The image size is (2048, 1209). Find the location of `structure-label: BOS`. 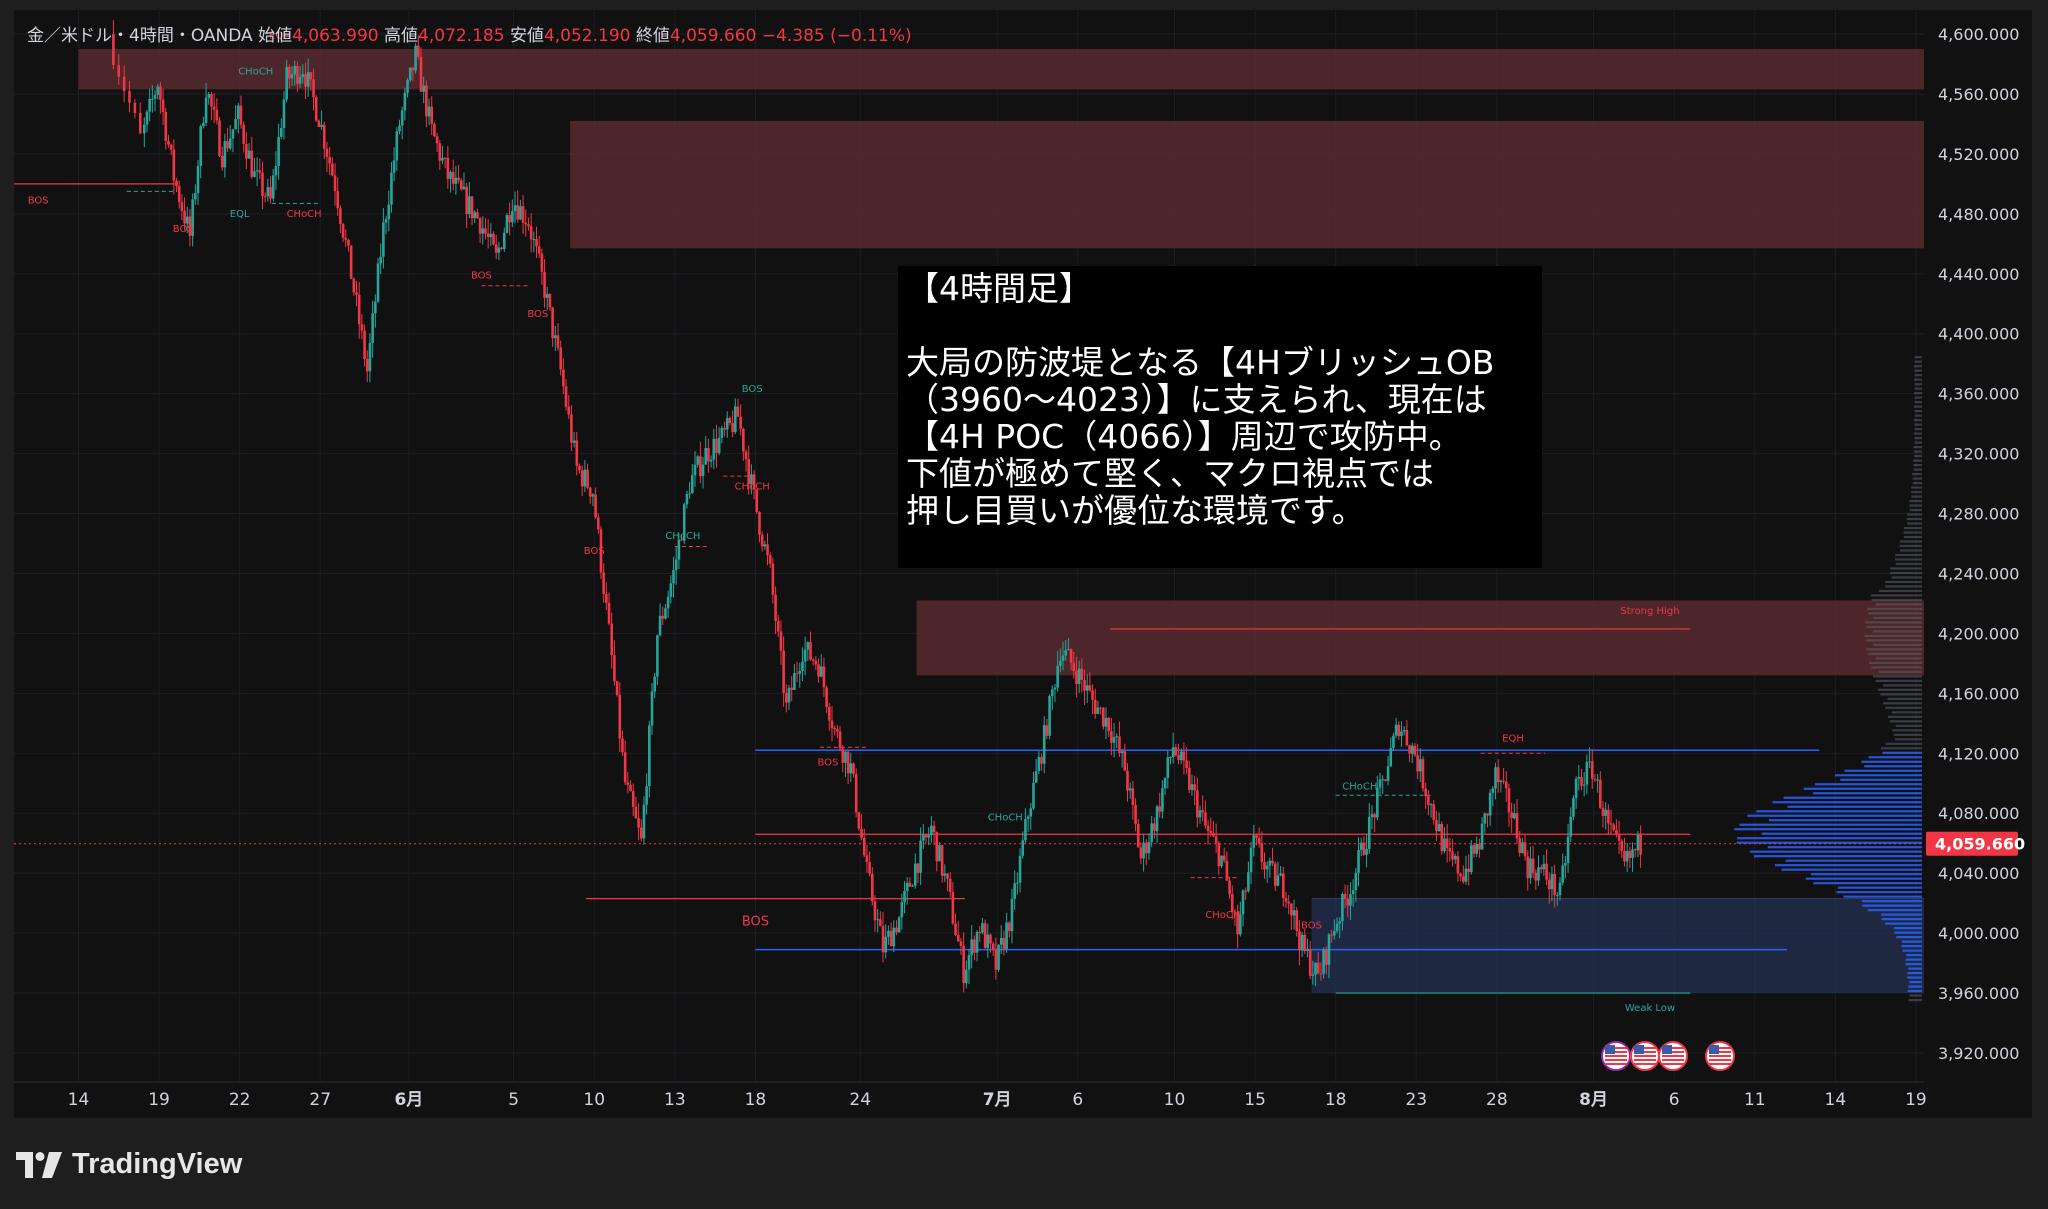

structure-label: BOS is located at coordinates (594, 551).